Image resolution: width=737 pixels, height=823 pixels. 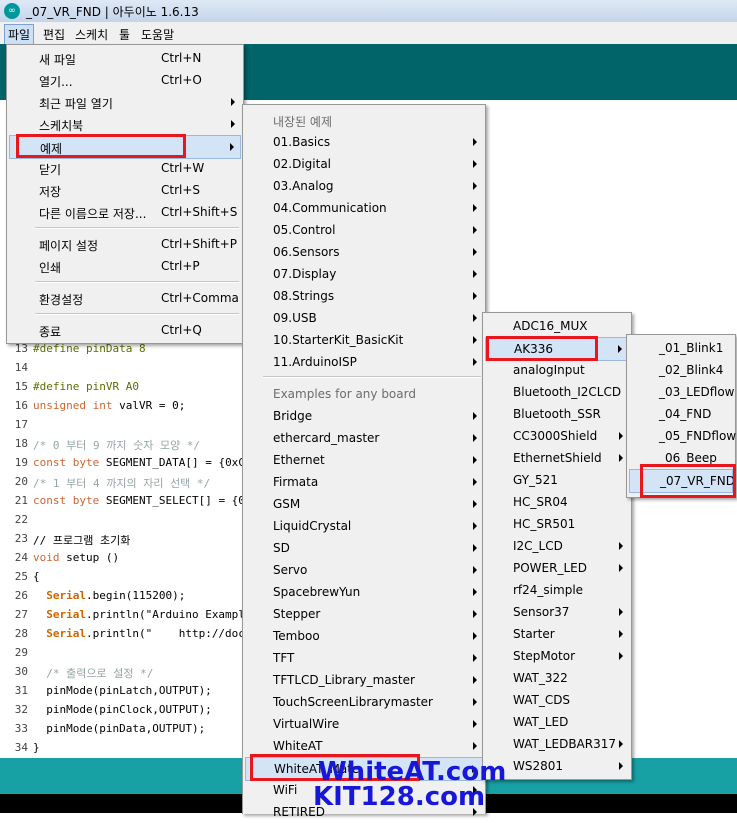 I want to click on whiteat-item-wat-ledbar317: WAT_LEDBAR317, so click(x=557, y=744).